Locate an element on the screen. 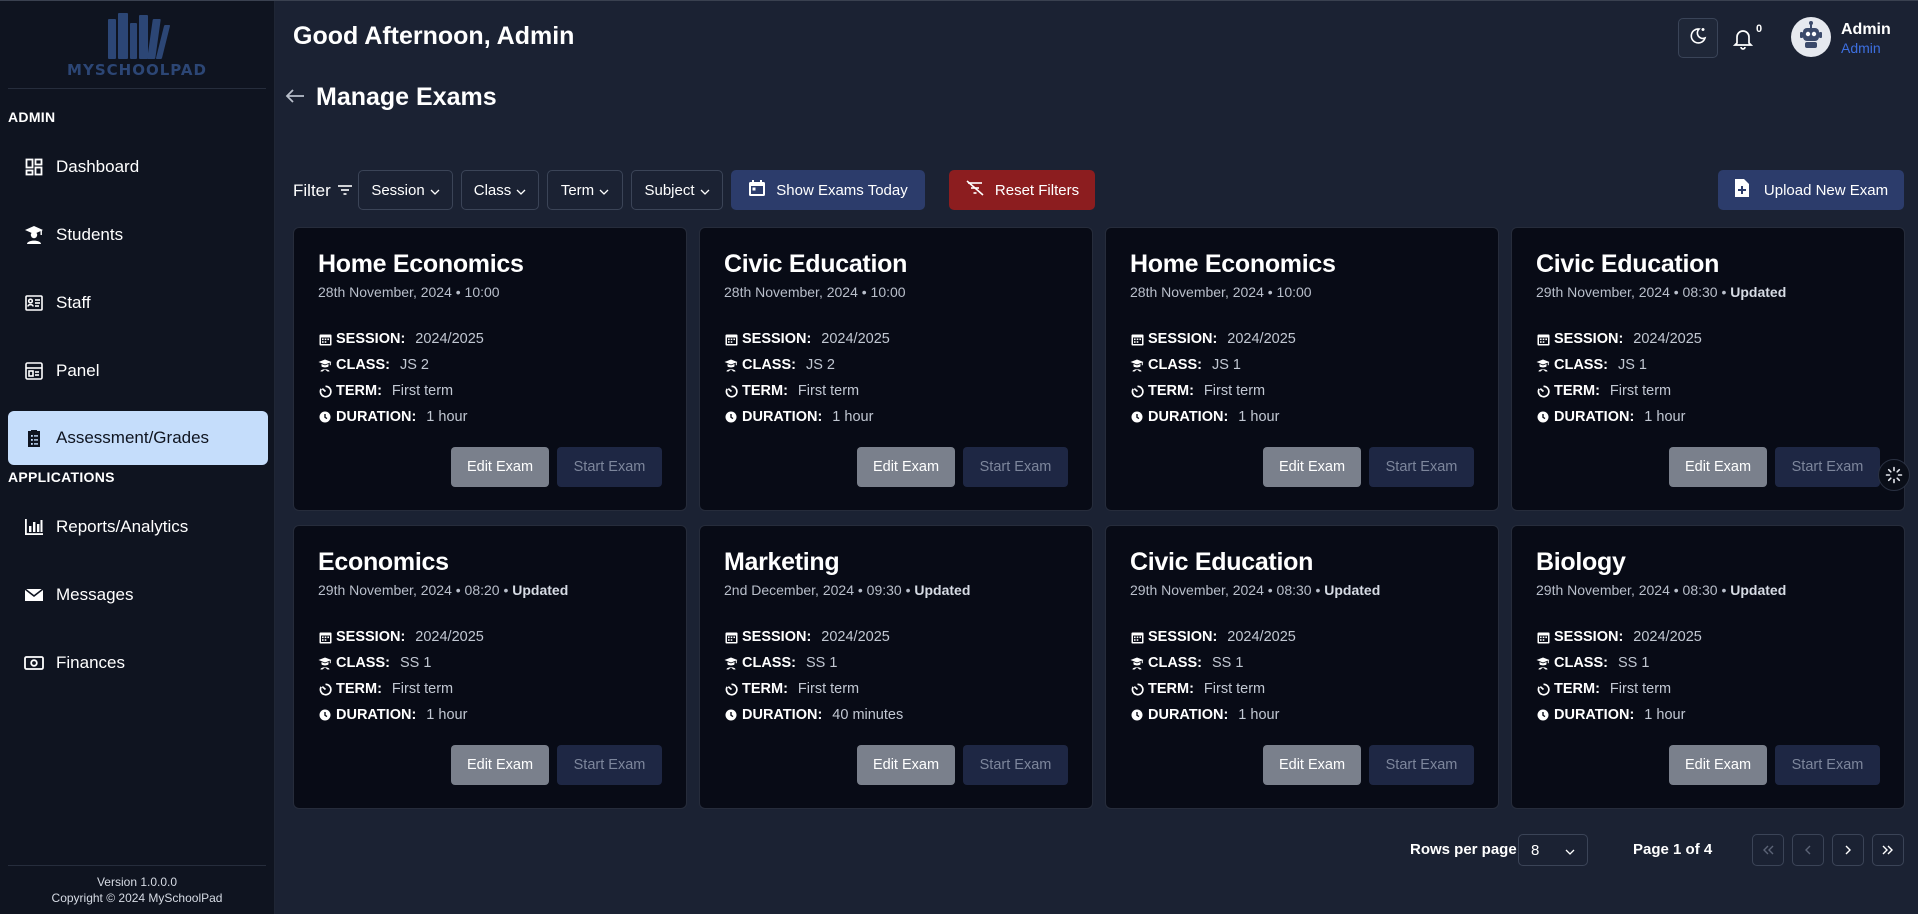 This screenshot has width=1918, height=914. sidebar-item-students: Students is located at coordinates (138, 235).